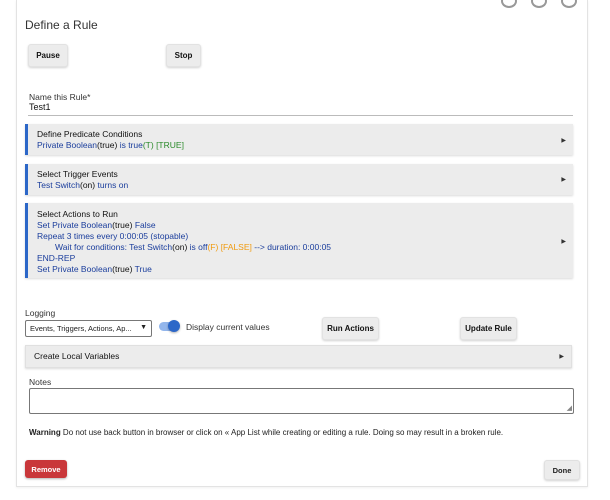 This screenshot has width=610, height=500. I want to click on action-line-4: END-REP, so click(56, 258).